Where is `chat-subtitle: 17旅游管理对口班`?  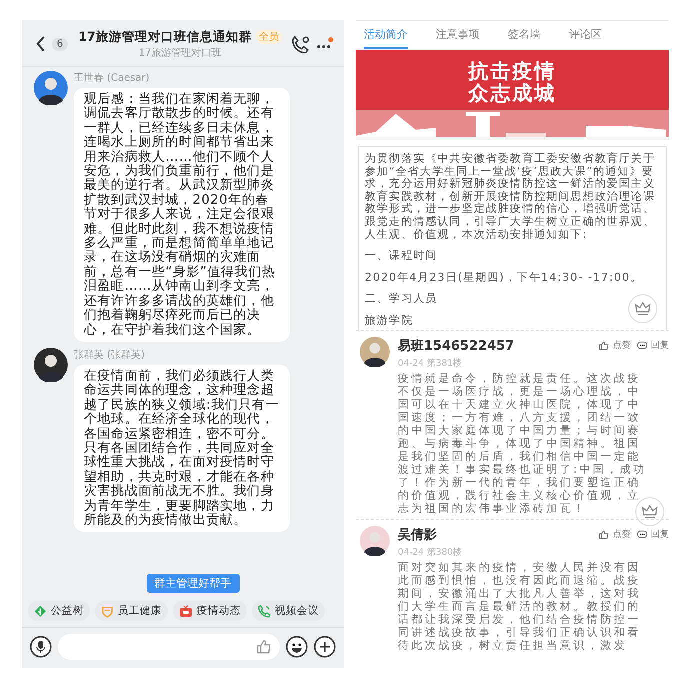
chat-subtitle: 17旅游管理对口班 is located at coordinates (180, 53).